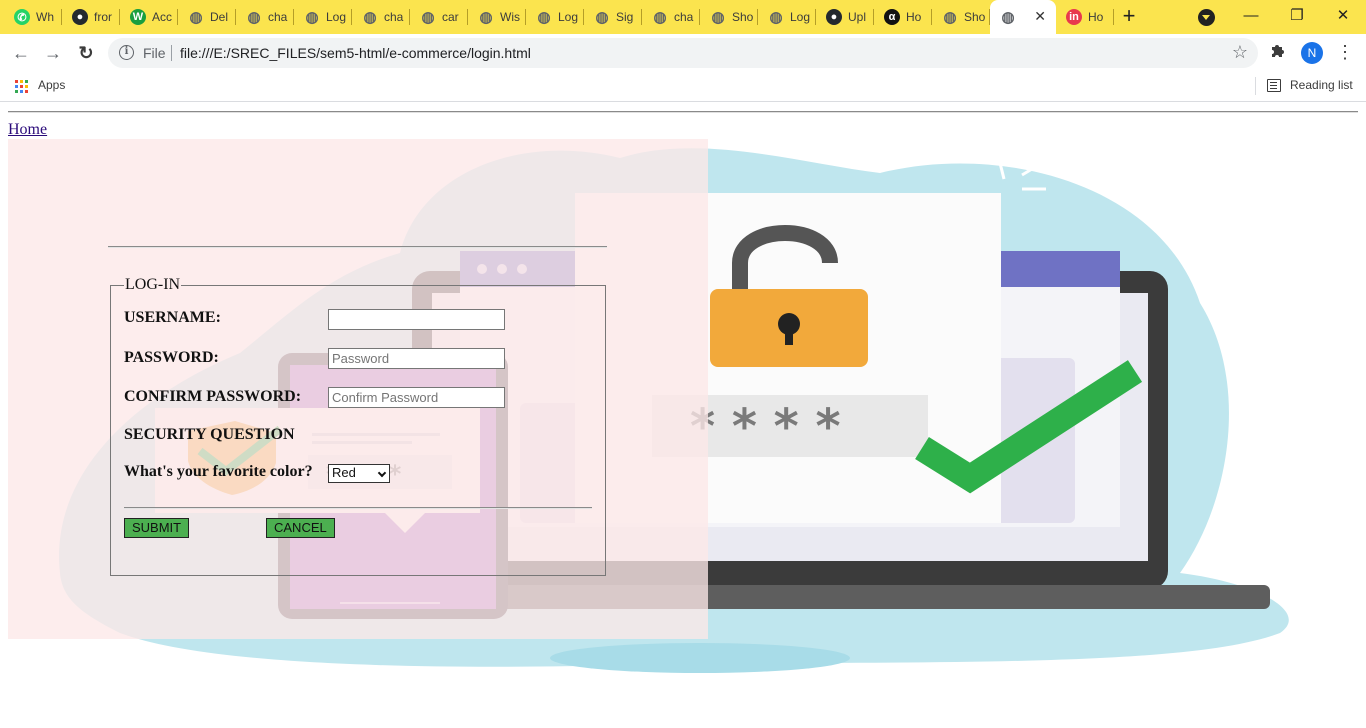 This screenshot has height=728, width=1366. What do you see at coordinates (21, 86) in the screenshot?
I see `apps-grid-icon` at bounding box center [21, 86].